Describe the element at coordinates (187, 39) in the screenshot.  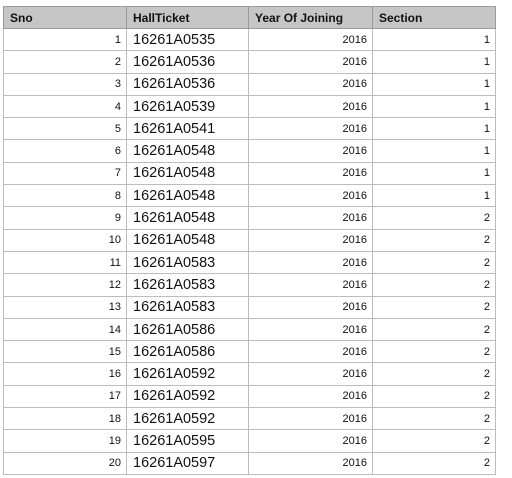
I see `cell-hallticket: 16261A0535` at that location.